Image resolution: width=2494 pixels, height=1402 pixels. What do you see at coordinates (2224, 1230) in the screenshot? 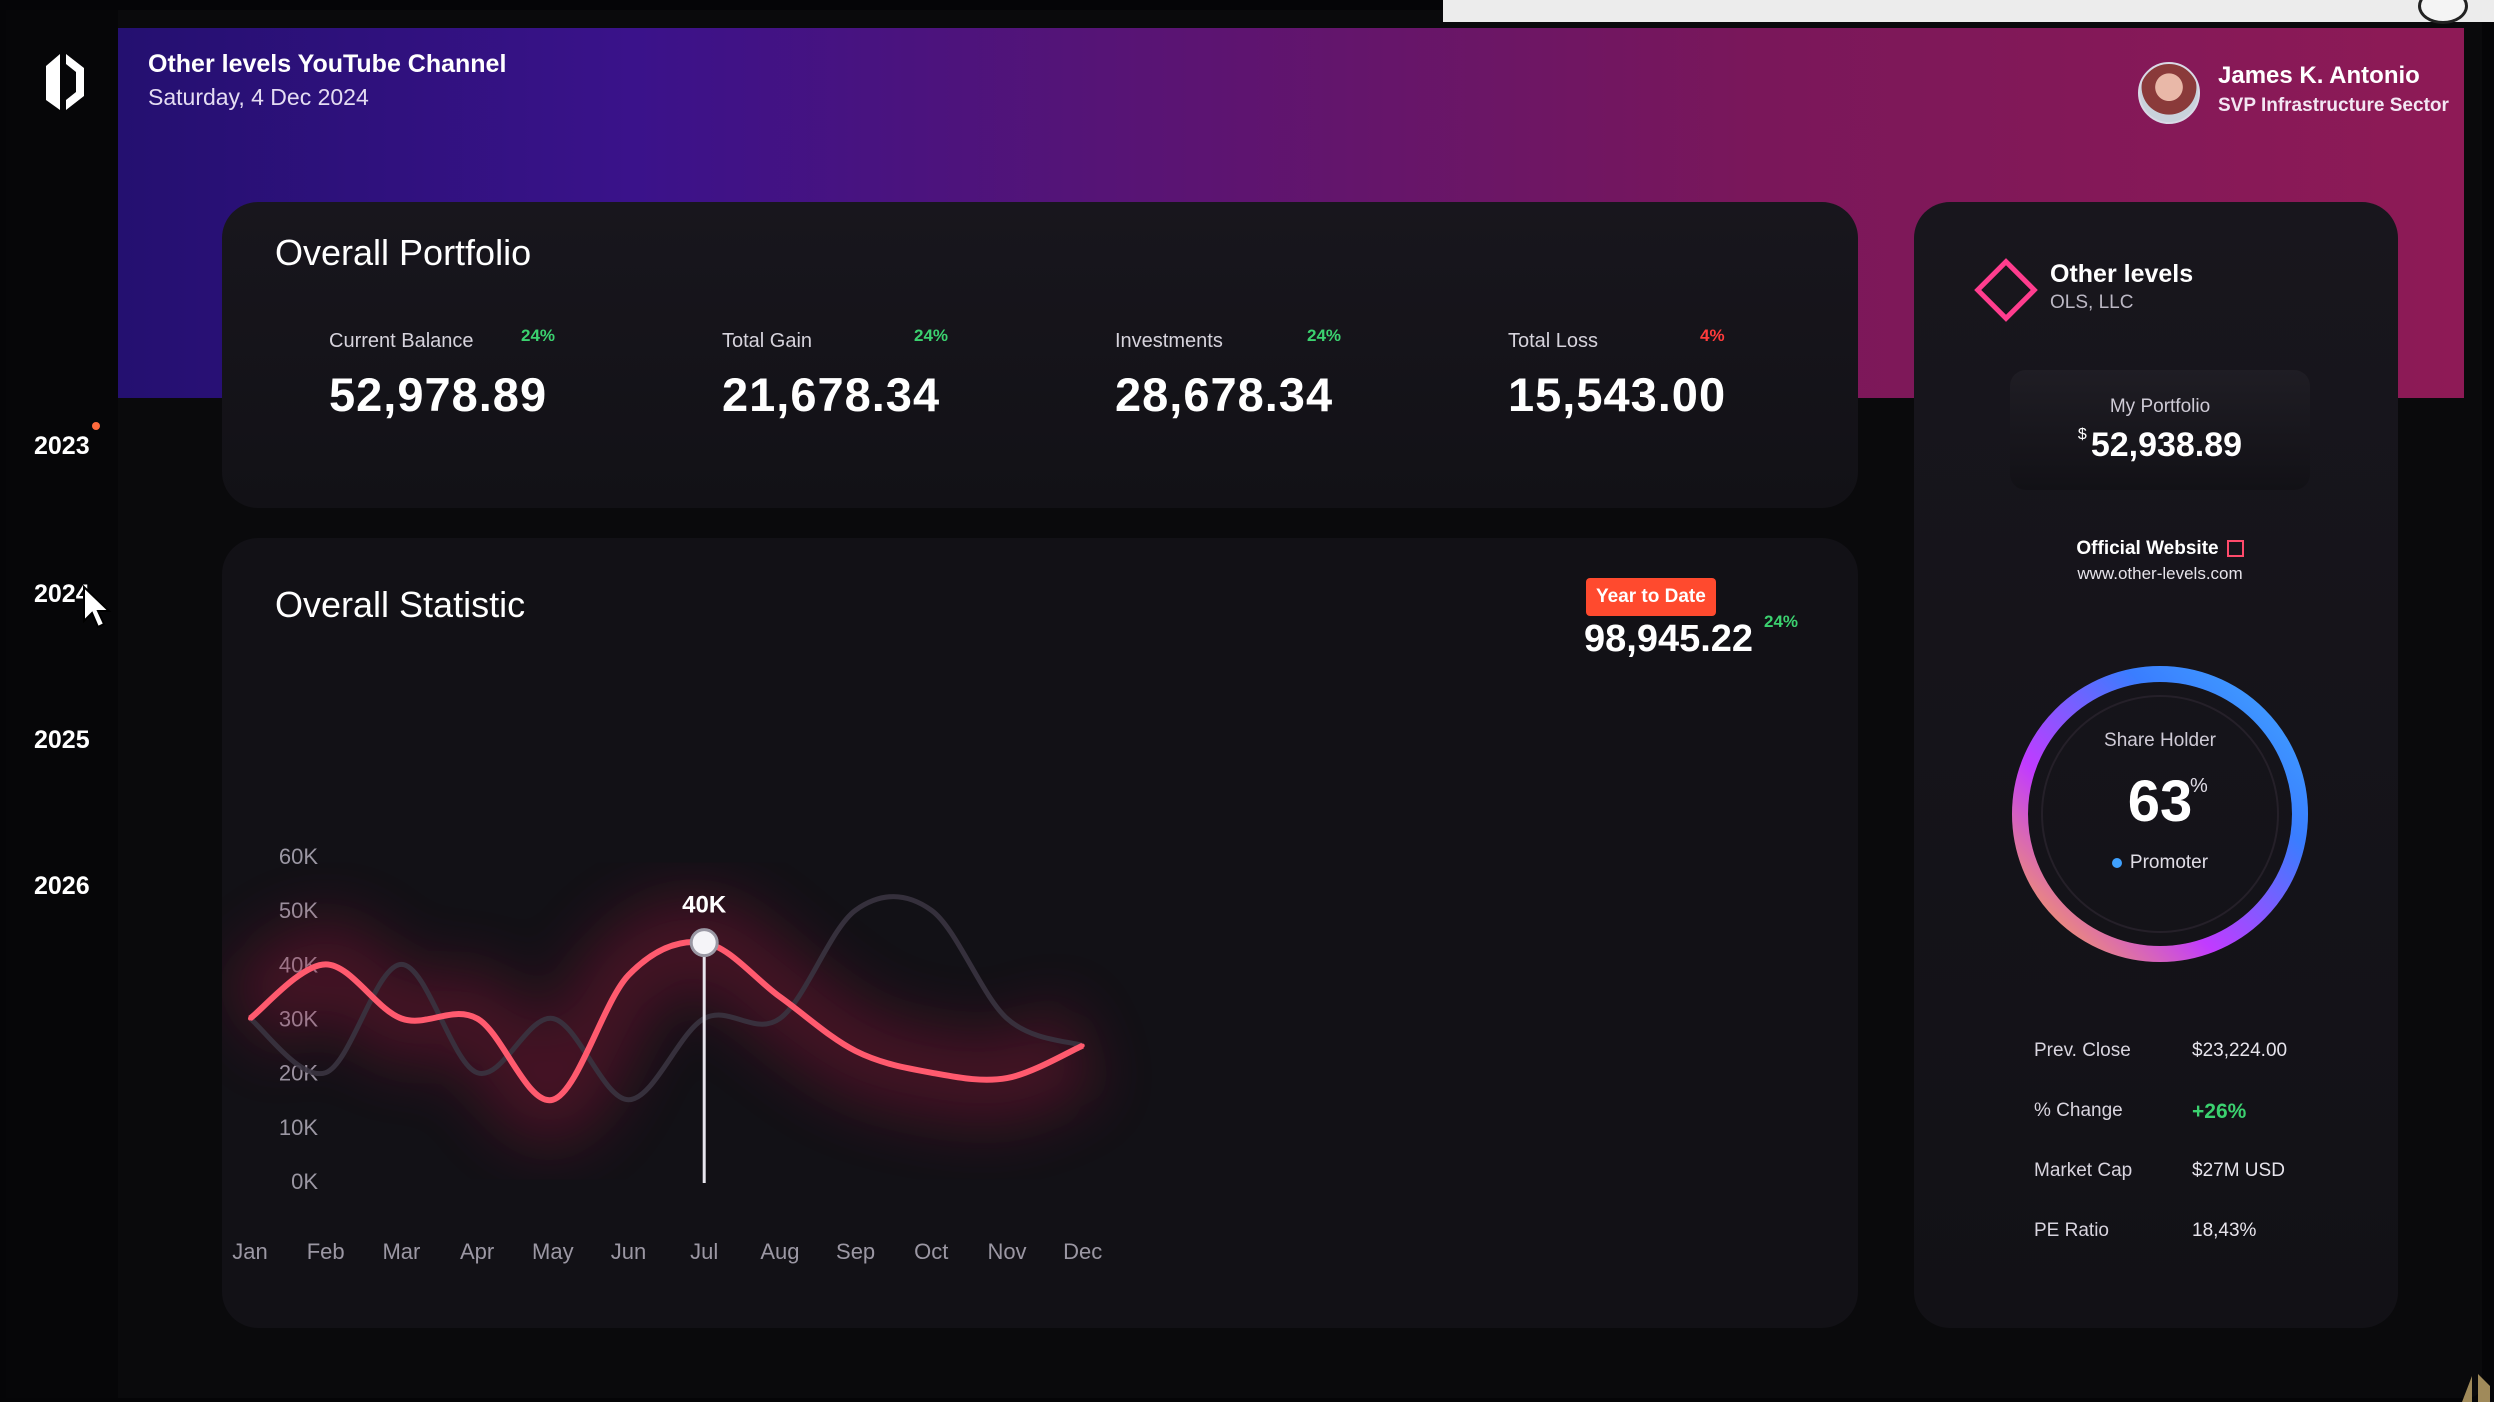
I see `stat-value: 18,43%` at bounding box center [2224, 1230].